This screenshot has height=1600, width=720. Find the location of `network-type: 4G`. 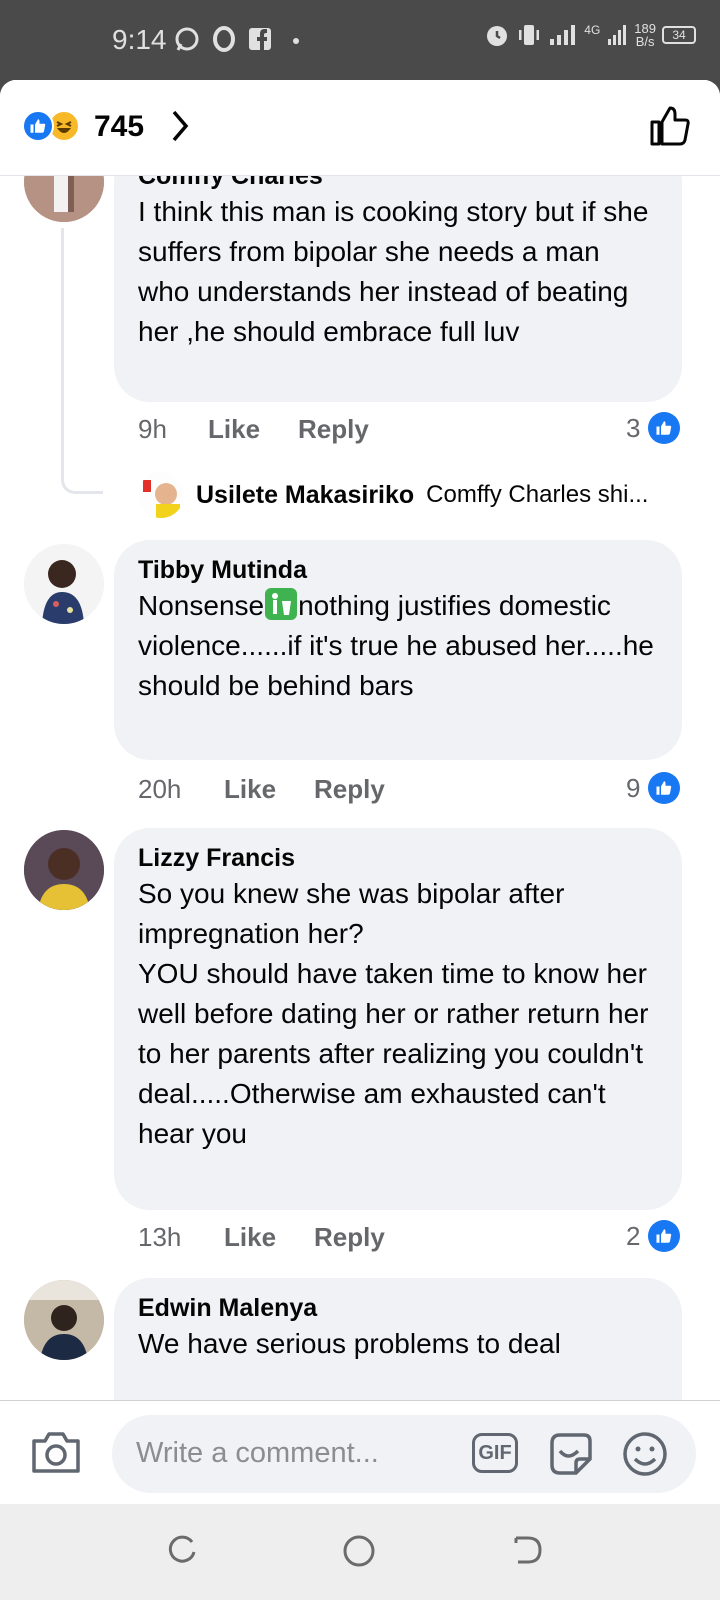

network-type: 4G is located at coordinates (592, 30).